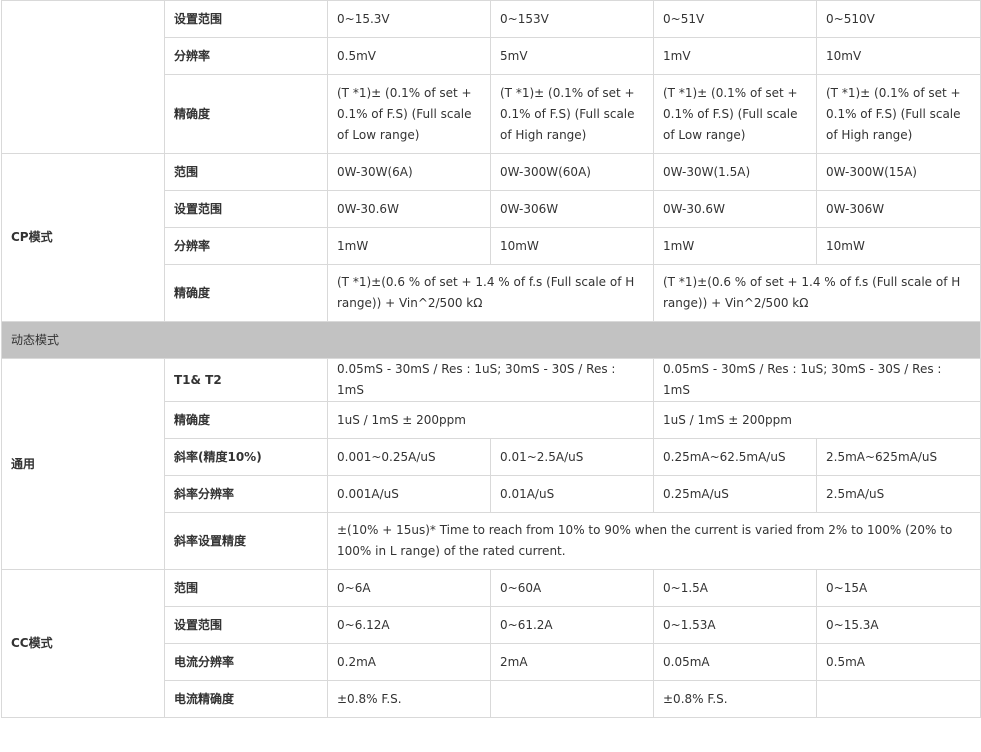 This screenshot has height=752, width=981. I want to click on value-cell: 0~153V, so click(572, 19).